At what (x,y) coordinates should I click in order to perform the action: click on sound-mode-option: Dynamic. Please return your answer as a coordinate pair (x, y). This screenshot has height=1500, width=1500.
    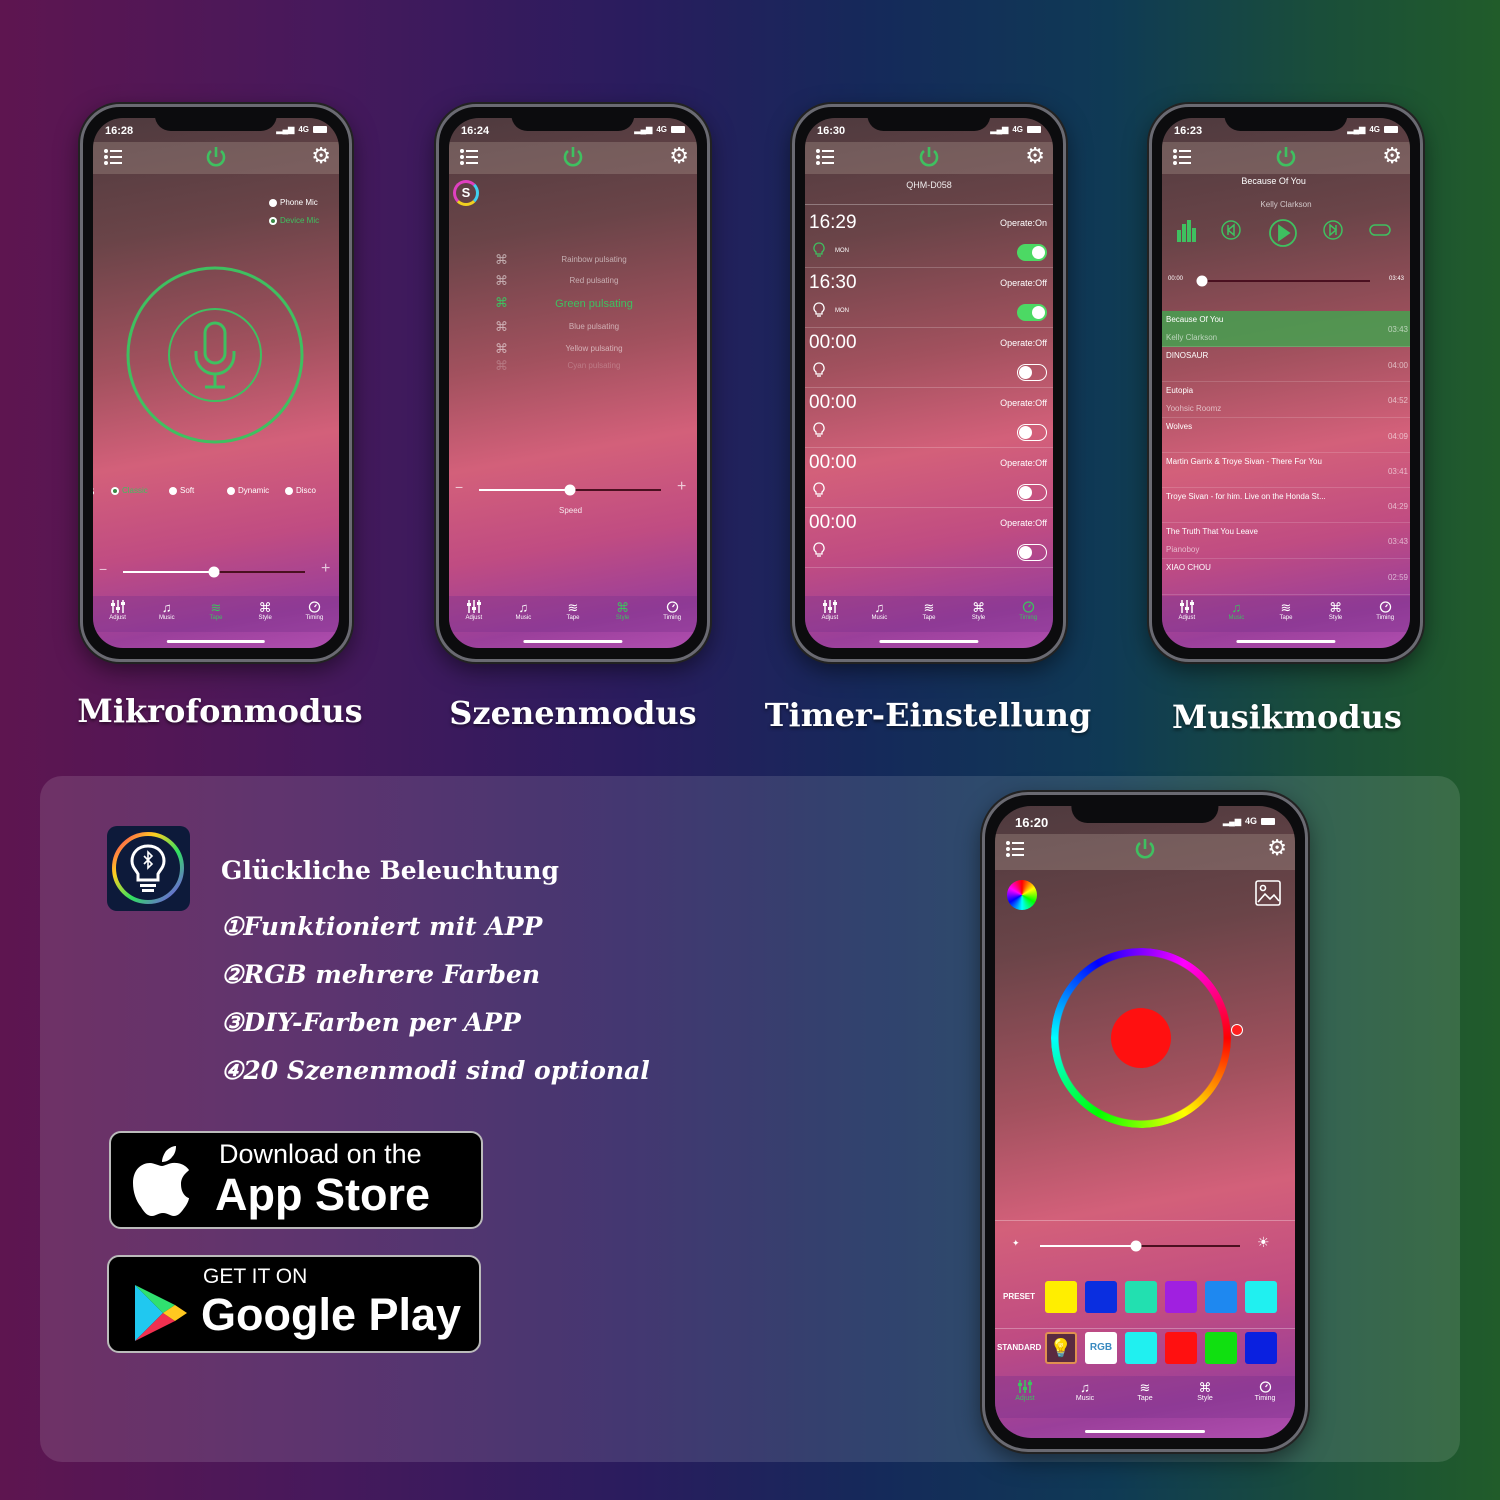
    Looking at the image, I should click on (248, 490).